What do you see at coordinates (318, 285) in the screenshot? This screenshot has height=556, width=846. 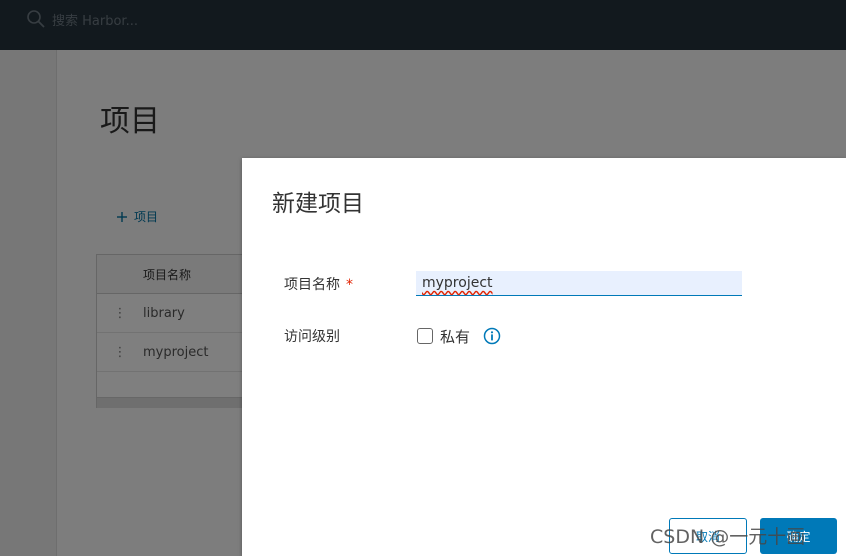 I see `project-name-label: 项目名称 *` at bounding box center [318, 285].